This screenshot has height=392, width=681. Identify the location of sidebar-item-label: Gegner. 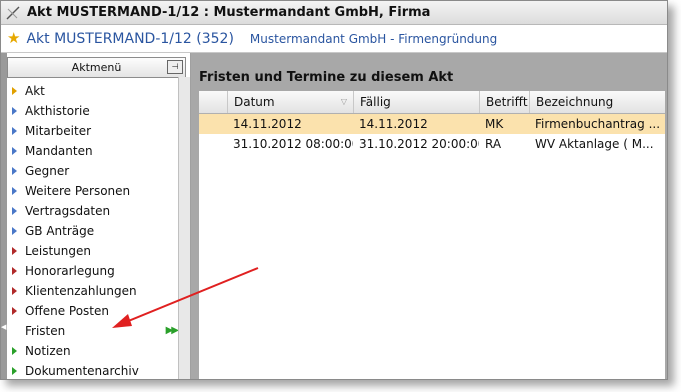
(47, 171).